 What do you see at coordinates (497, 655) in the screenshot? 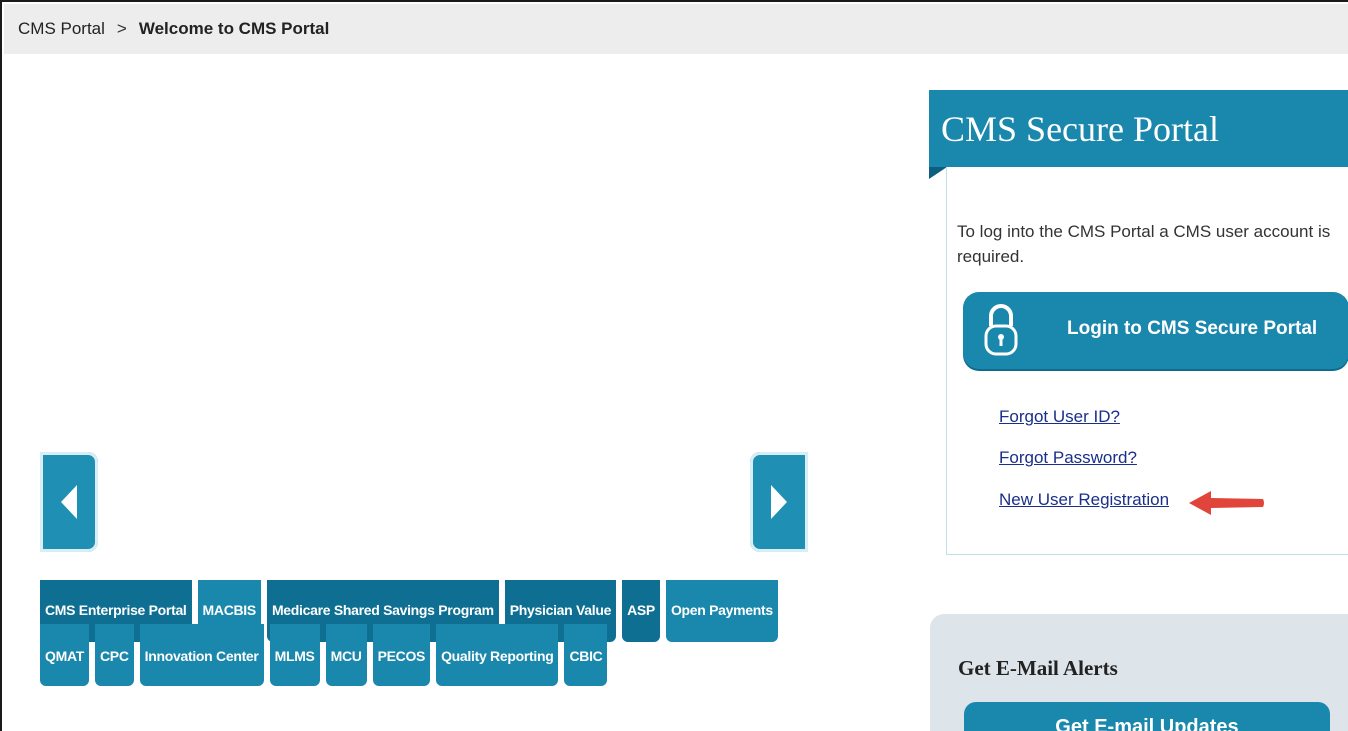
I see `tab-quality-reporting: Quality Reporting` at bounding box center [497, 655].